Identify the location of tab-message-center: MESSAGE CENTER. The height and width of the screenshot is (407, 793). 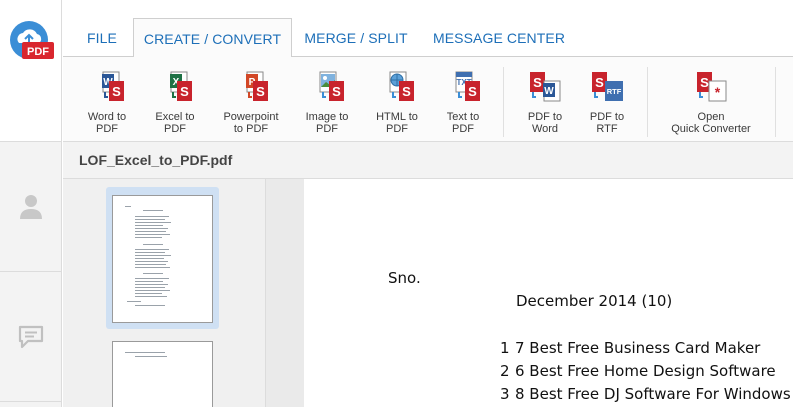
(499, 38).